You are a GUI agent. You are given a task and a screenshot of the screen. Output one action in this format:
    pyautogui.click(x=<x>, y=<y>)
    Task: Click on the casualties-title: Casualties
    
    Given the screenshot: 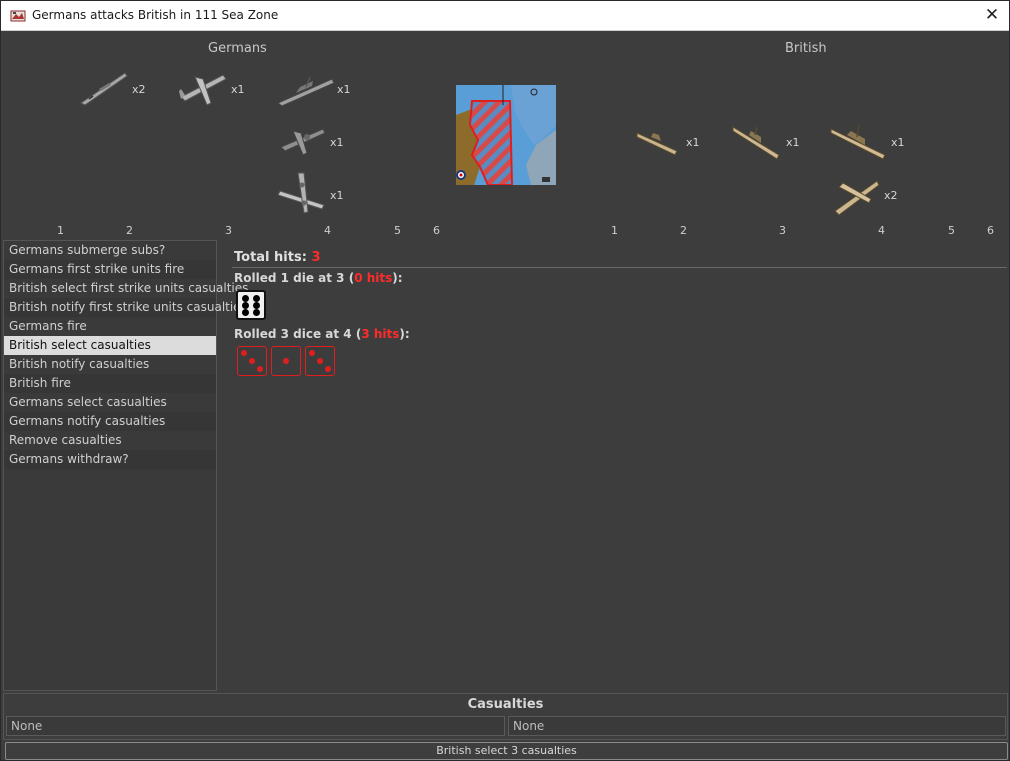 What is the action you would take?
    pyautogui.click(x=505, y=704)
    